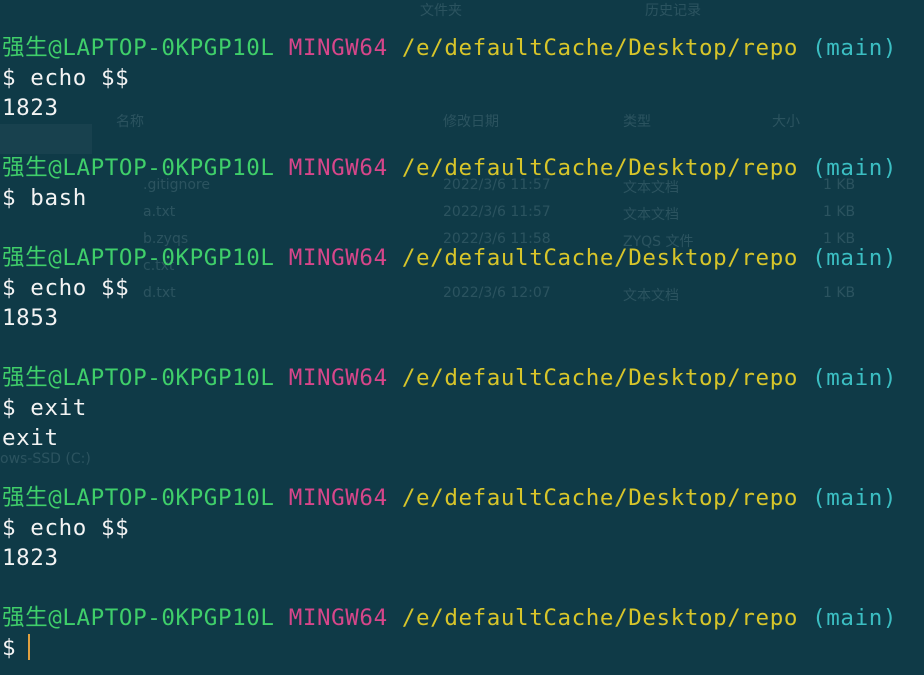 This screenshot has height=675, width=924. What do you see at coordinates (29, 647) in the screenshot?
I see `text-cursor` at bounding box center [29, 647].